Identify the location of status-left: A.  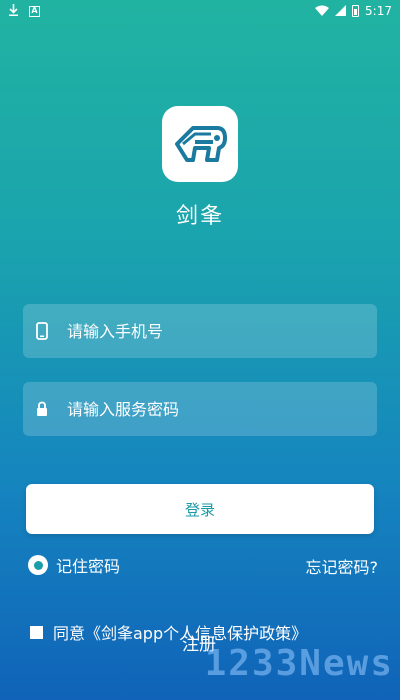
(24, 11).